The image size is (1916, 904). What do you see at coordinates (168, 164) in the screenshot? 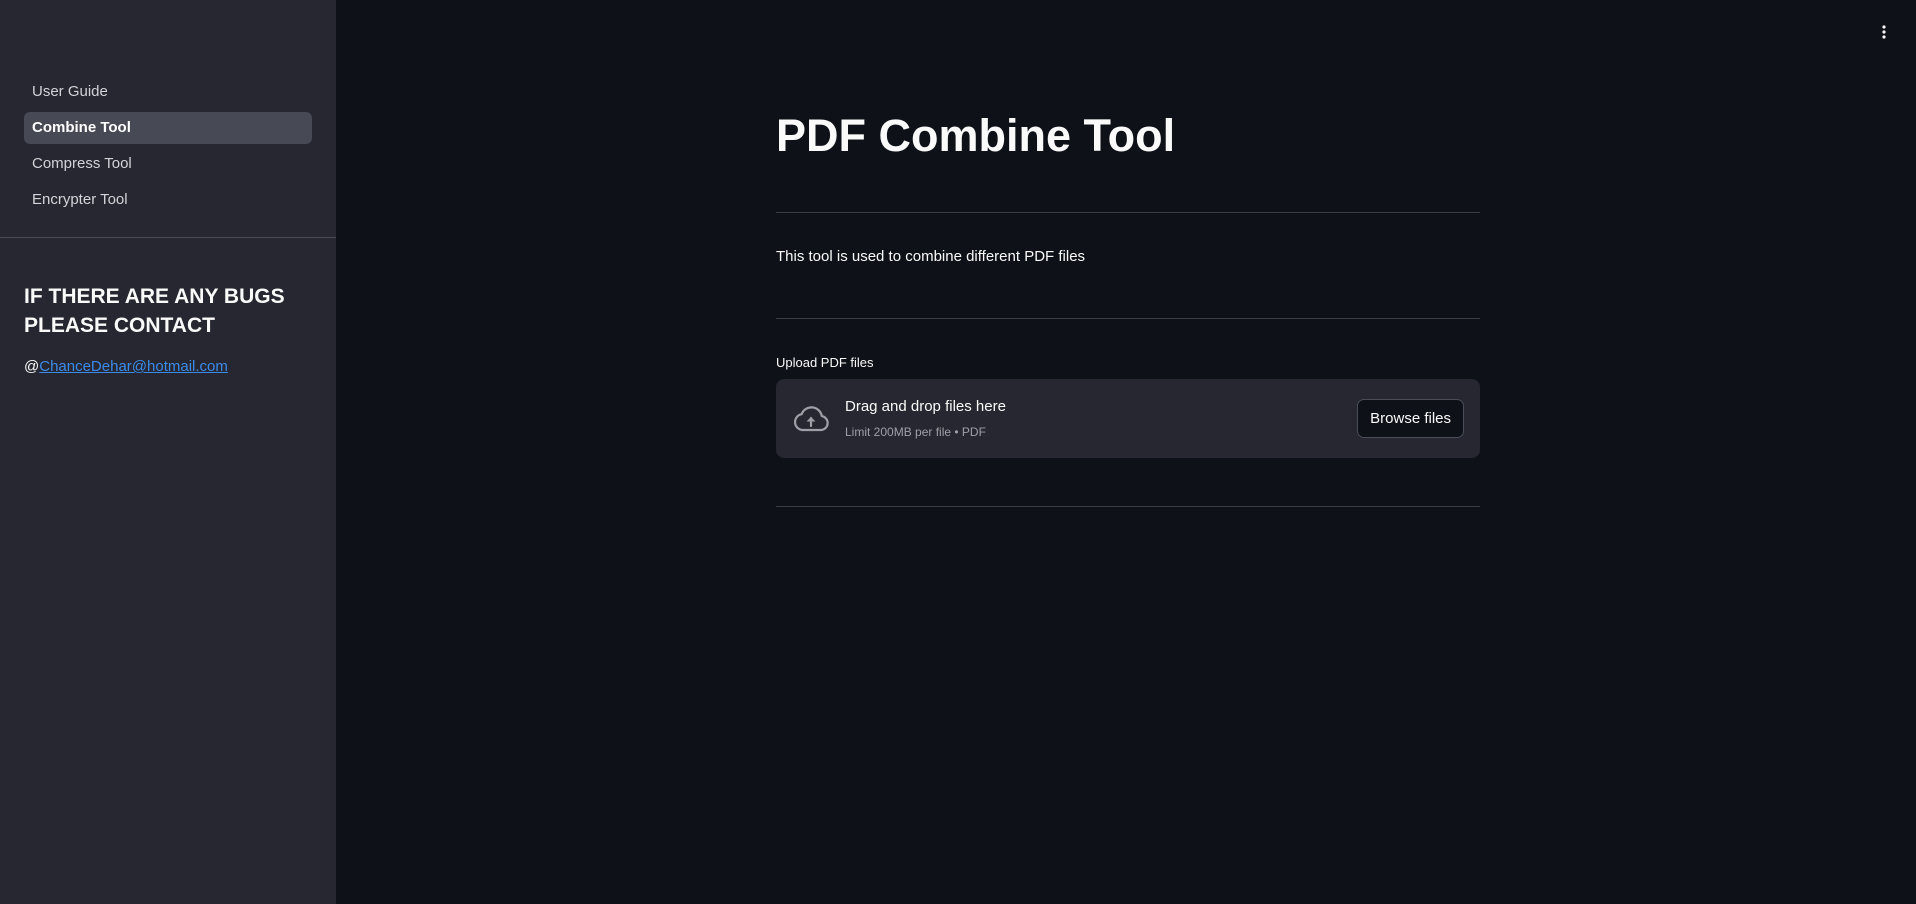
I see `sidebar-item-compress-tool: Compress Tool` at bounding box center [168, 164].